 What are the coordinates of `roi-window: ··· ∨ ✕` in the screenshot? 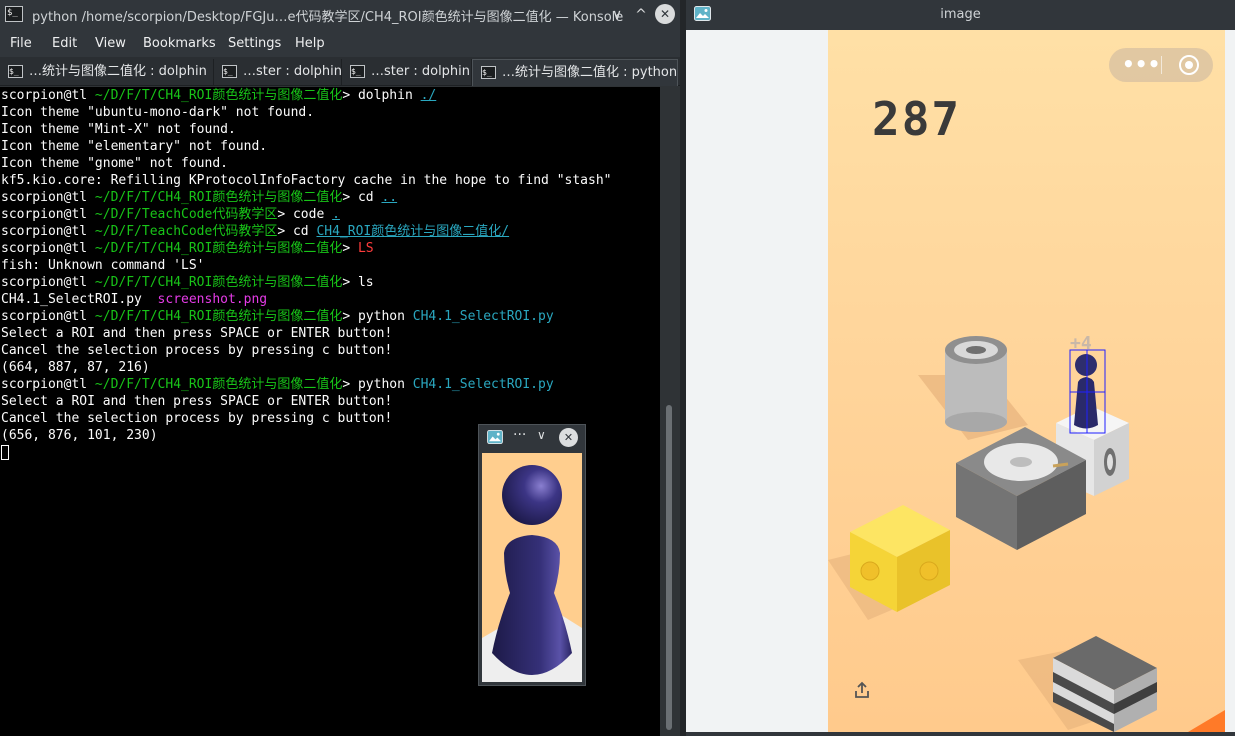 It's located at (532, 555).